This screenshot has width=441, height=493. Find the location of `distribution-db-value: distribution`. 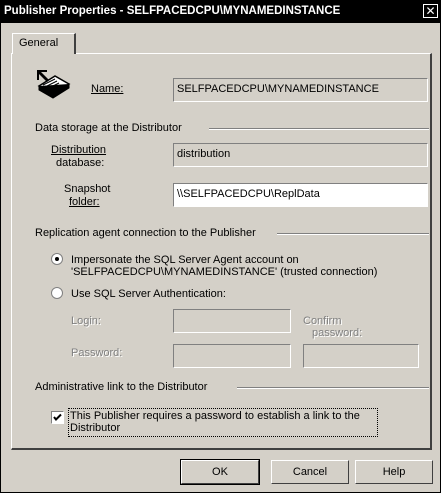

distribution-db-value: distribution is located at coordinates (204, 154).